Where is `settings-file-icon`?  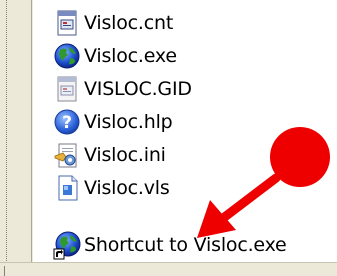 settings-file-icon is located at coordinates (67, 155).